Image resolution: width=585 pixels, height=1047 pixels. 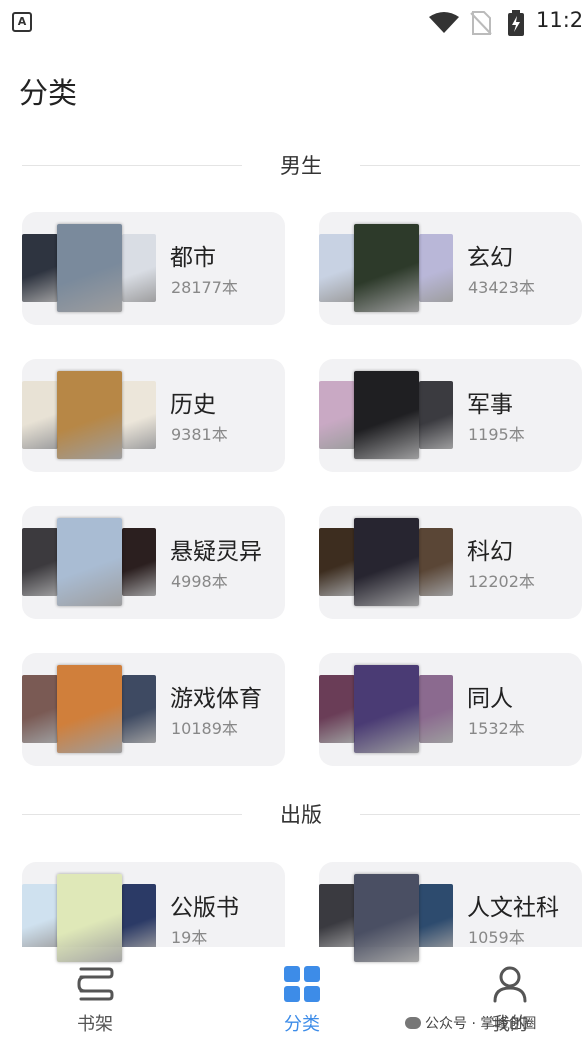 What do you see at coordinates (95, 1024) in the screenshot?
I see `nav-label: 书架` at bounding box center [95, 1024].